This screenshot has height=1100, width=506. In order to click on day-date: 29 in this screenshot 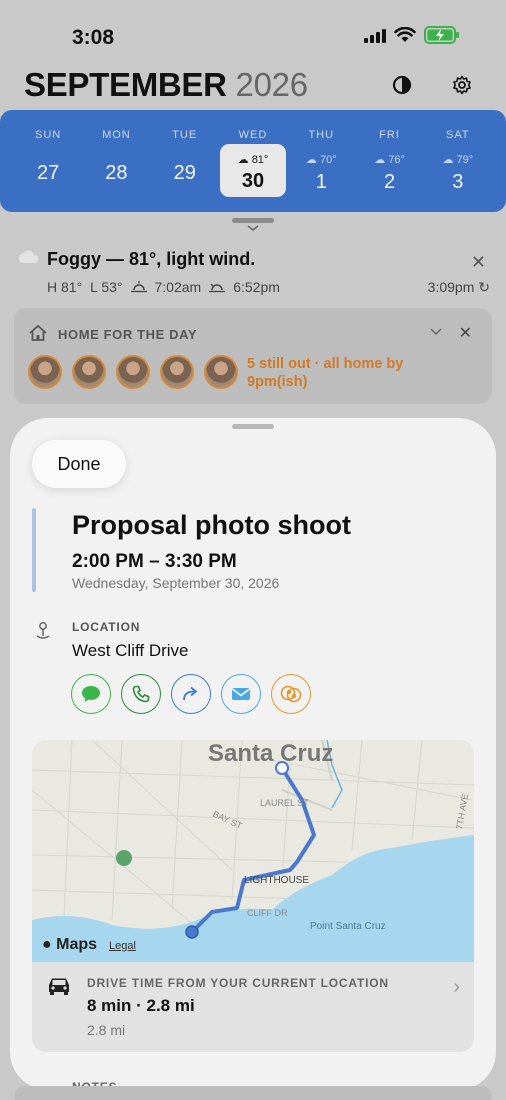, I will do `click(184, 173)`.